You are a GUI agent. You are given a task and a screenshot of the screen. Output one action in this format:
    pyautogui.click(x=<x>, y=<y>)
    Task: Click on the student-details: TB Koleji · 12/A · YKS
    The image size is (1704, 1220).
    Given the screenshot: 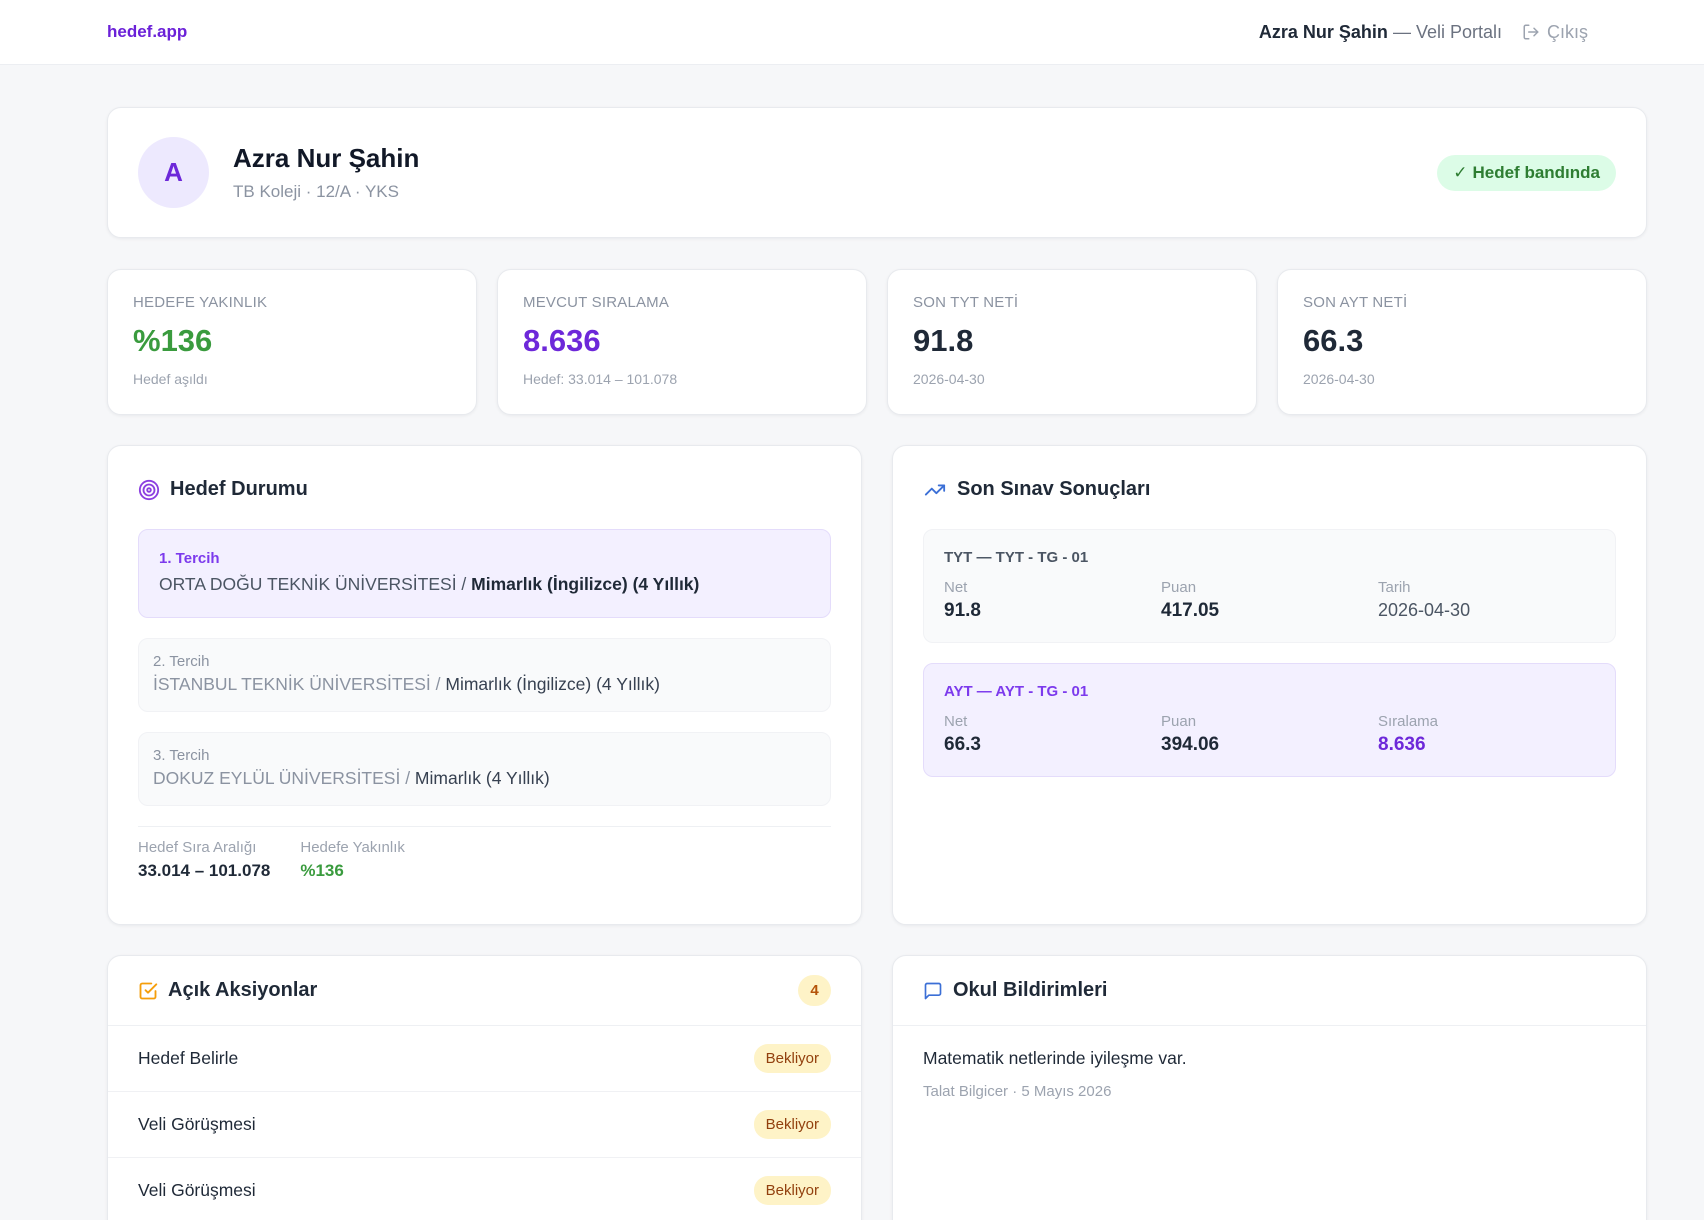 What is the action you would take?
    pyautogui.click(x=316, y=191)
    